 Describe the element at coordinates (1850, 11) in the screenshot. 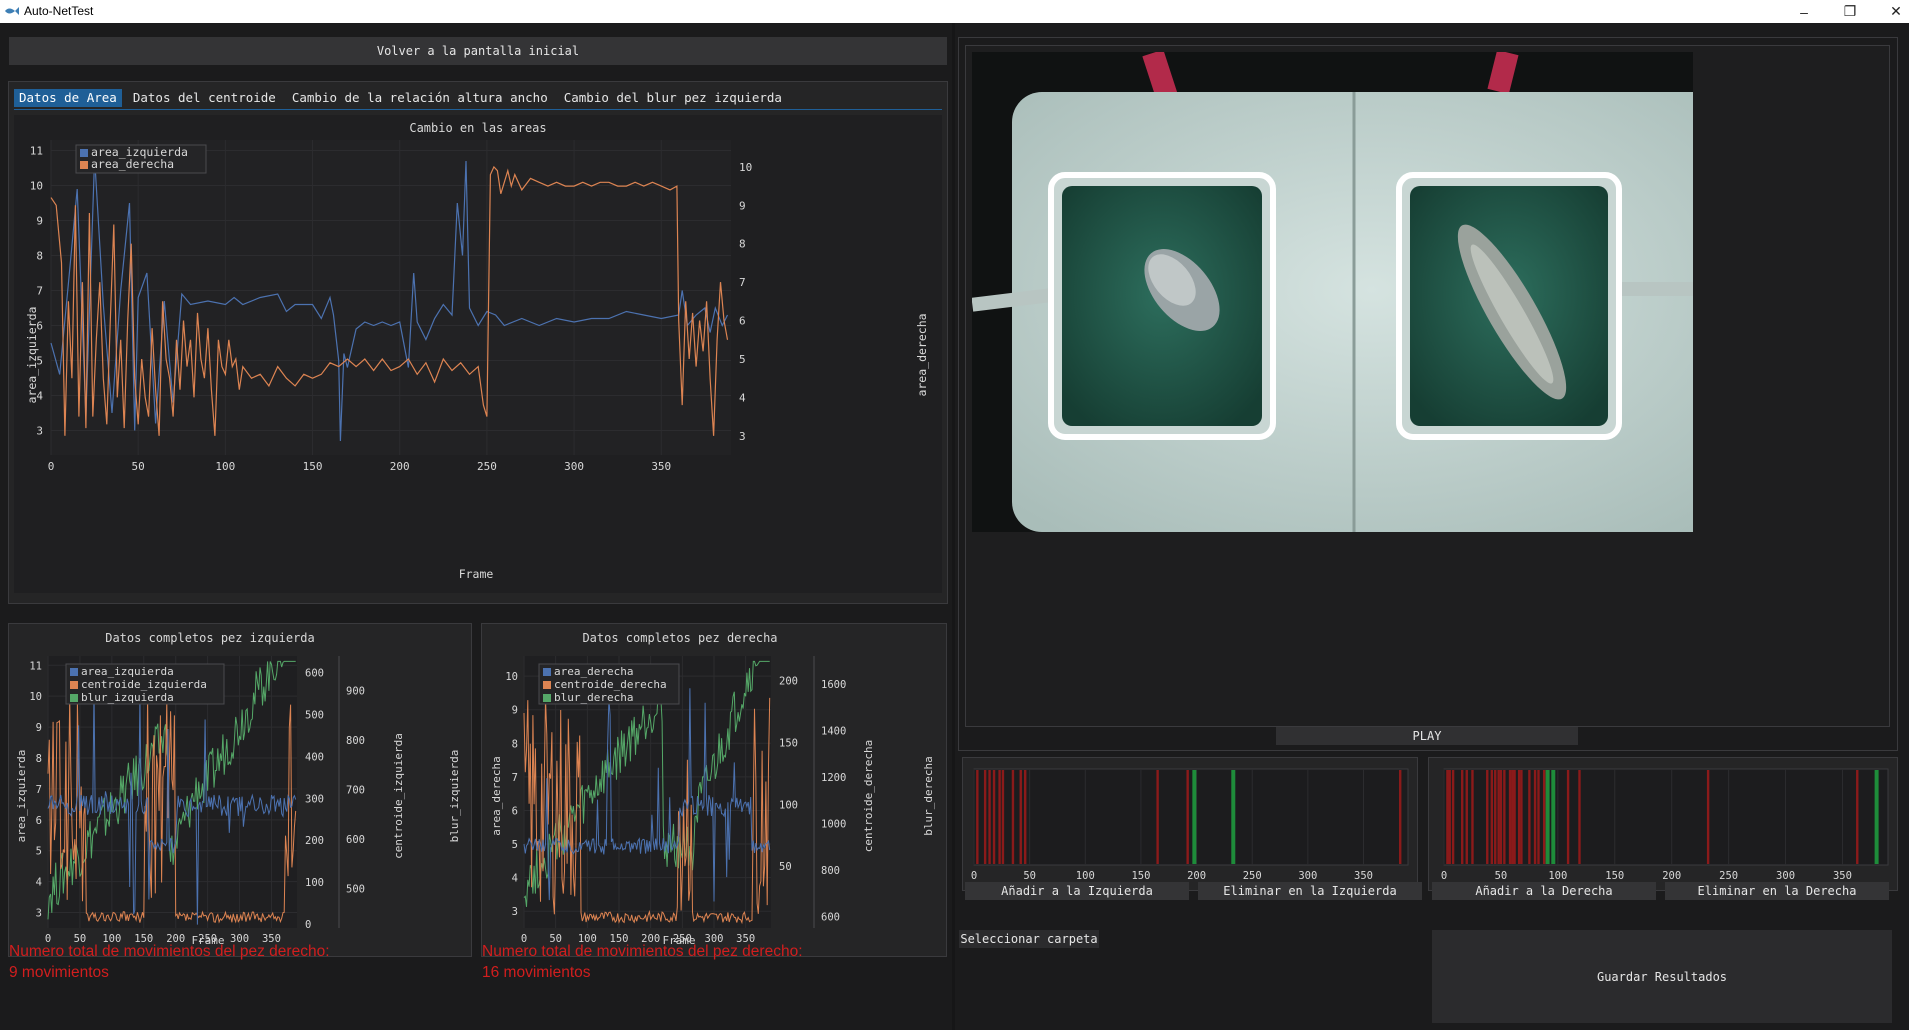

I see `restore-button: ❐` at that location.